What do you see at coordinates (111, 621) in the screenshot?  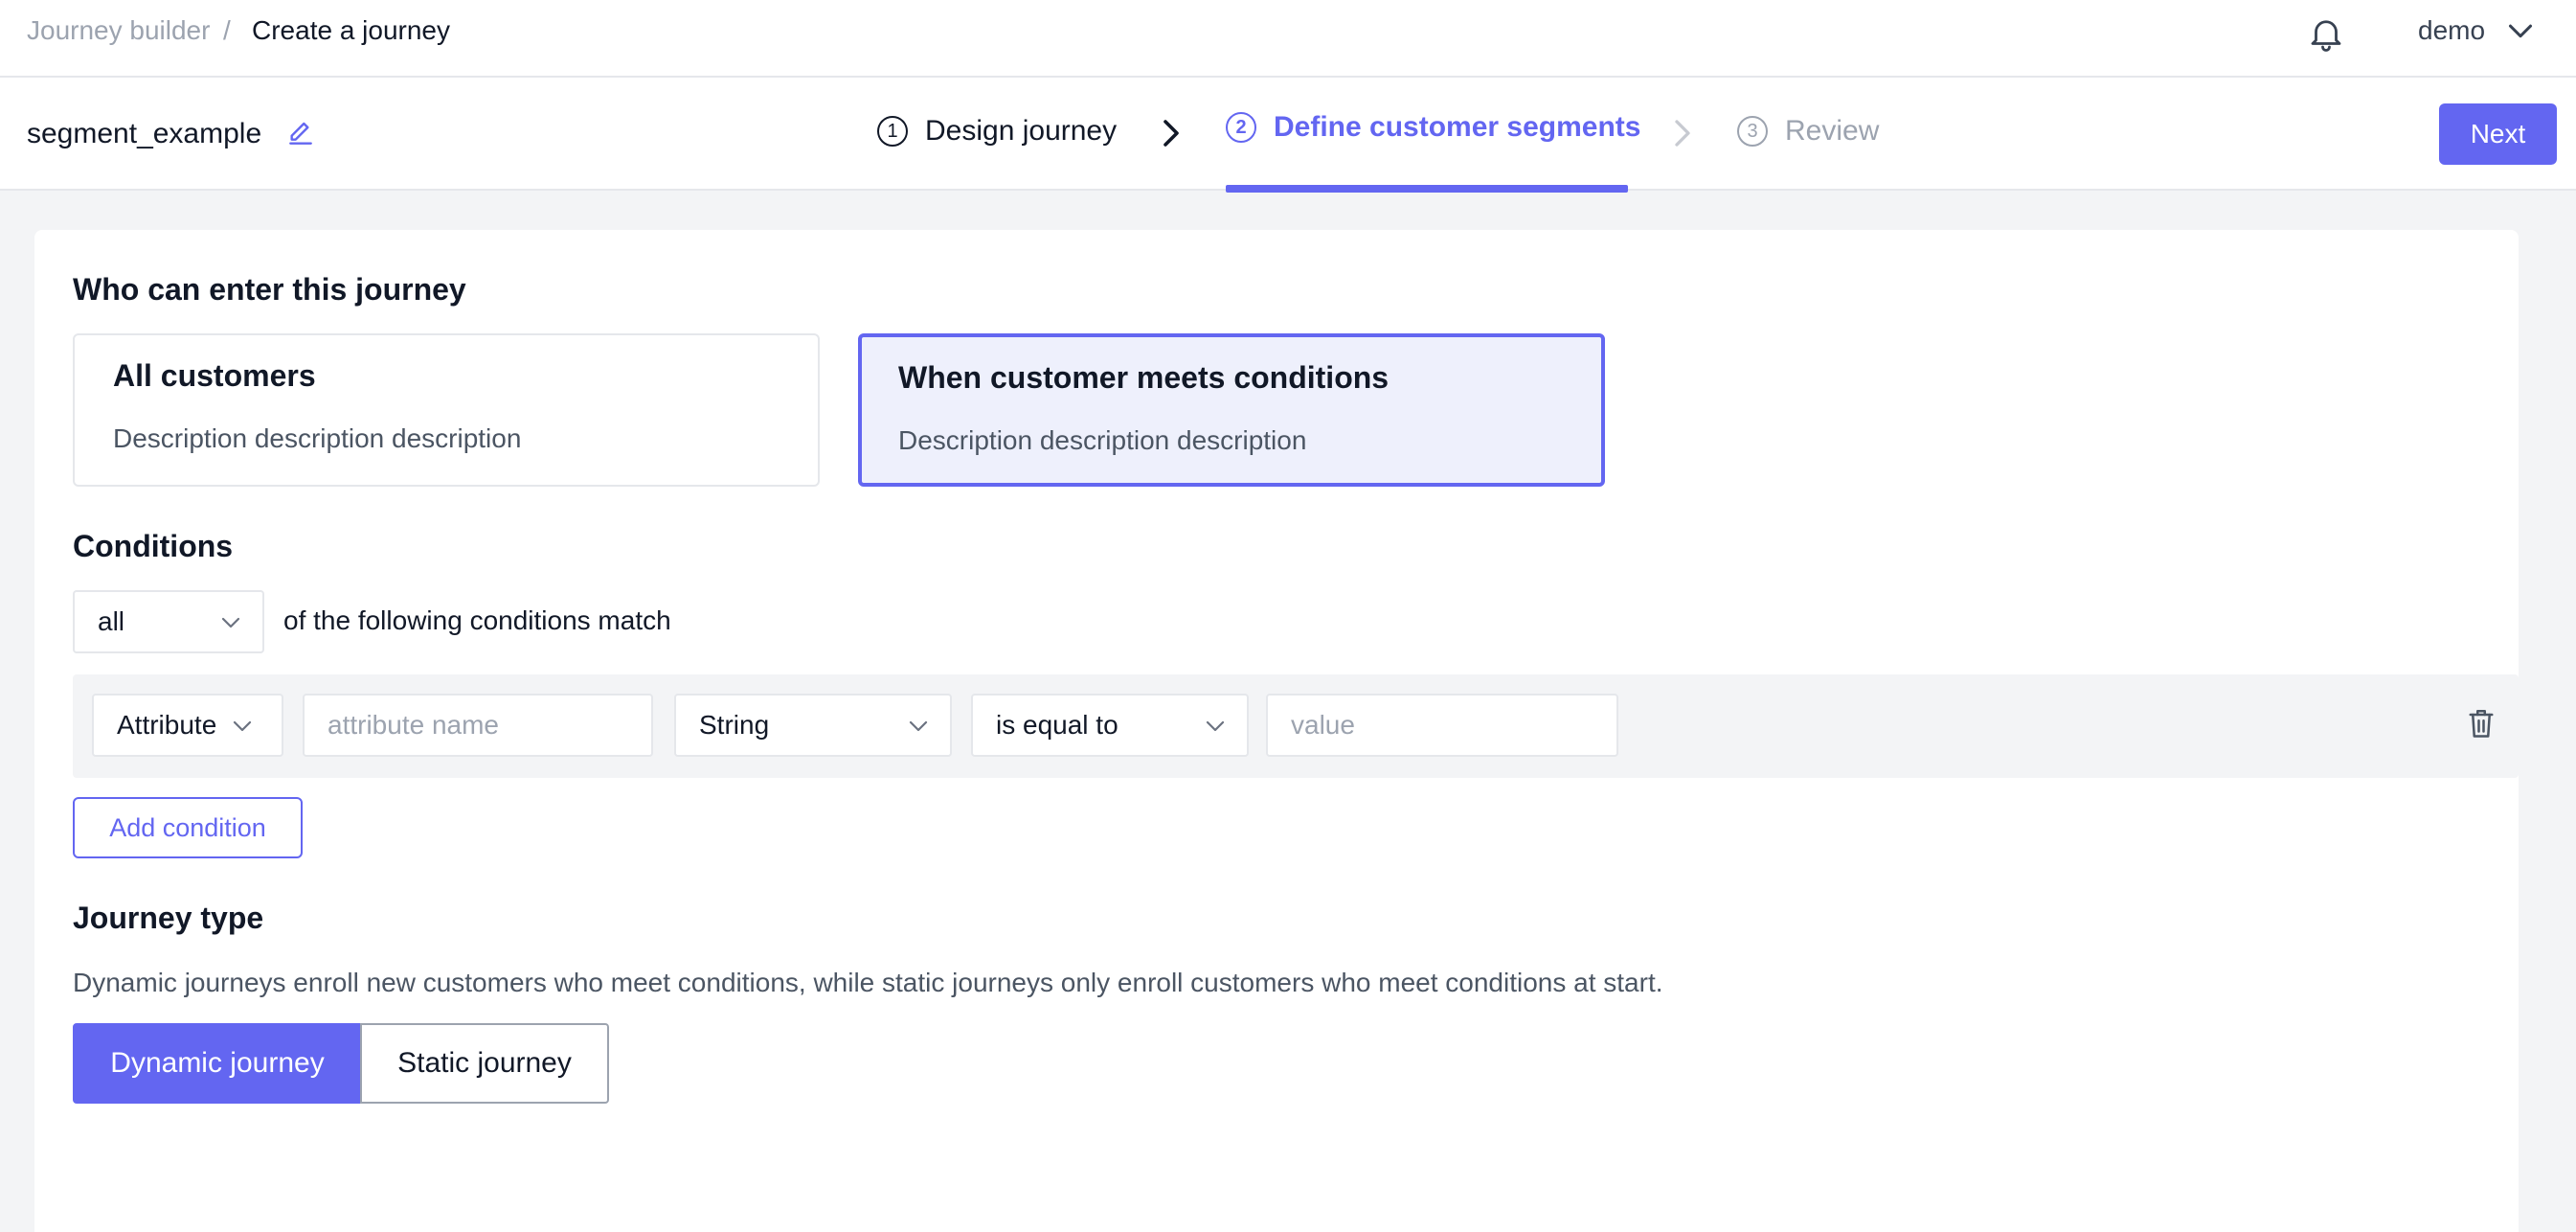 I see `match-mode-value: all` at bounding box center [111, 621].